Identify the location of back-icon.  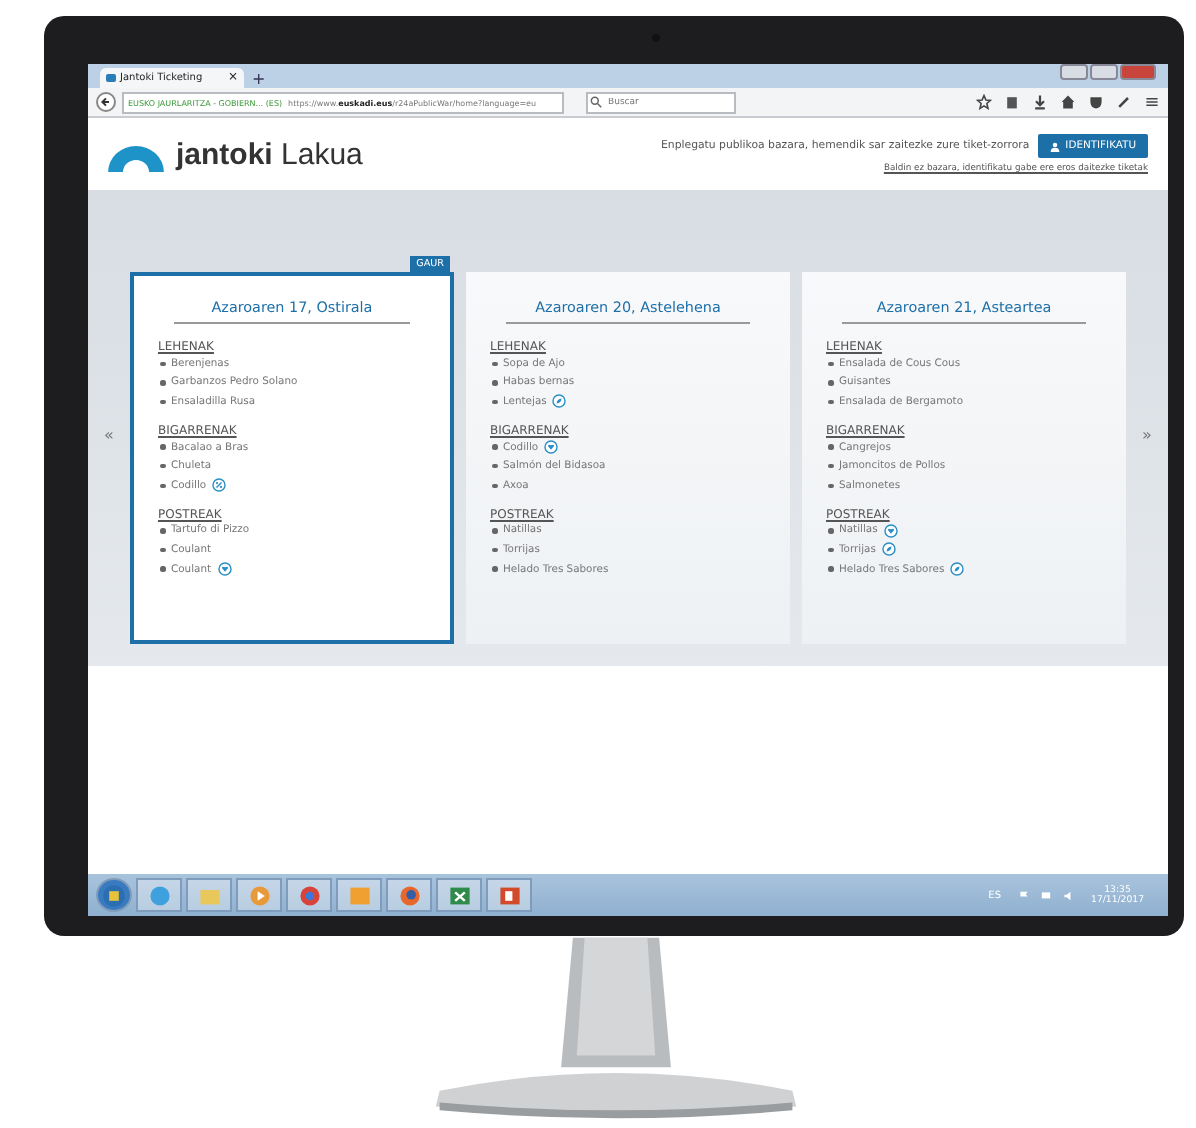
(106, 102).